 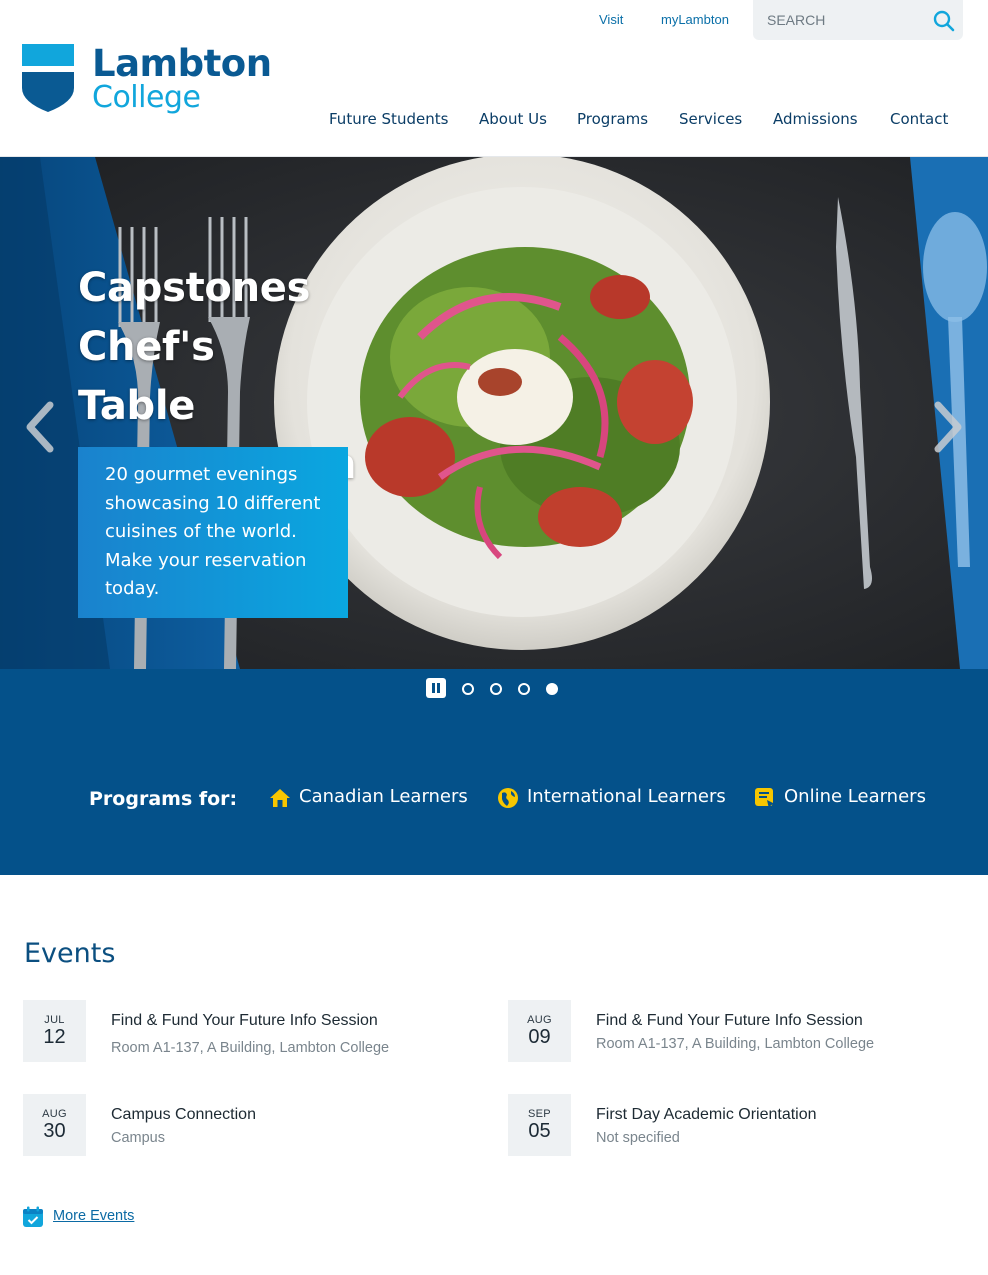 What do you see at coordinates (40, 427) in the screenshot?
I see `carousel-prev-arrow-icon` at bounding box center [40, 427].